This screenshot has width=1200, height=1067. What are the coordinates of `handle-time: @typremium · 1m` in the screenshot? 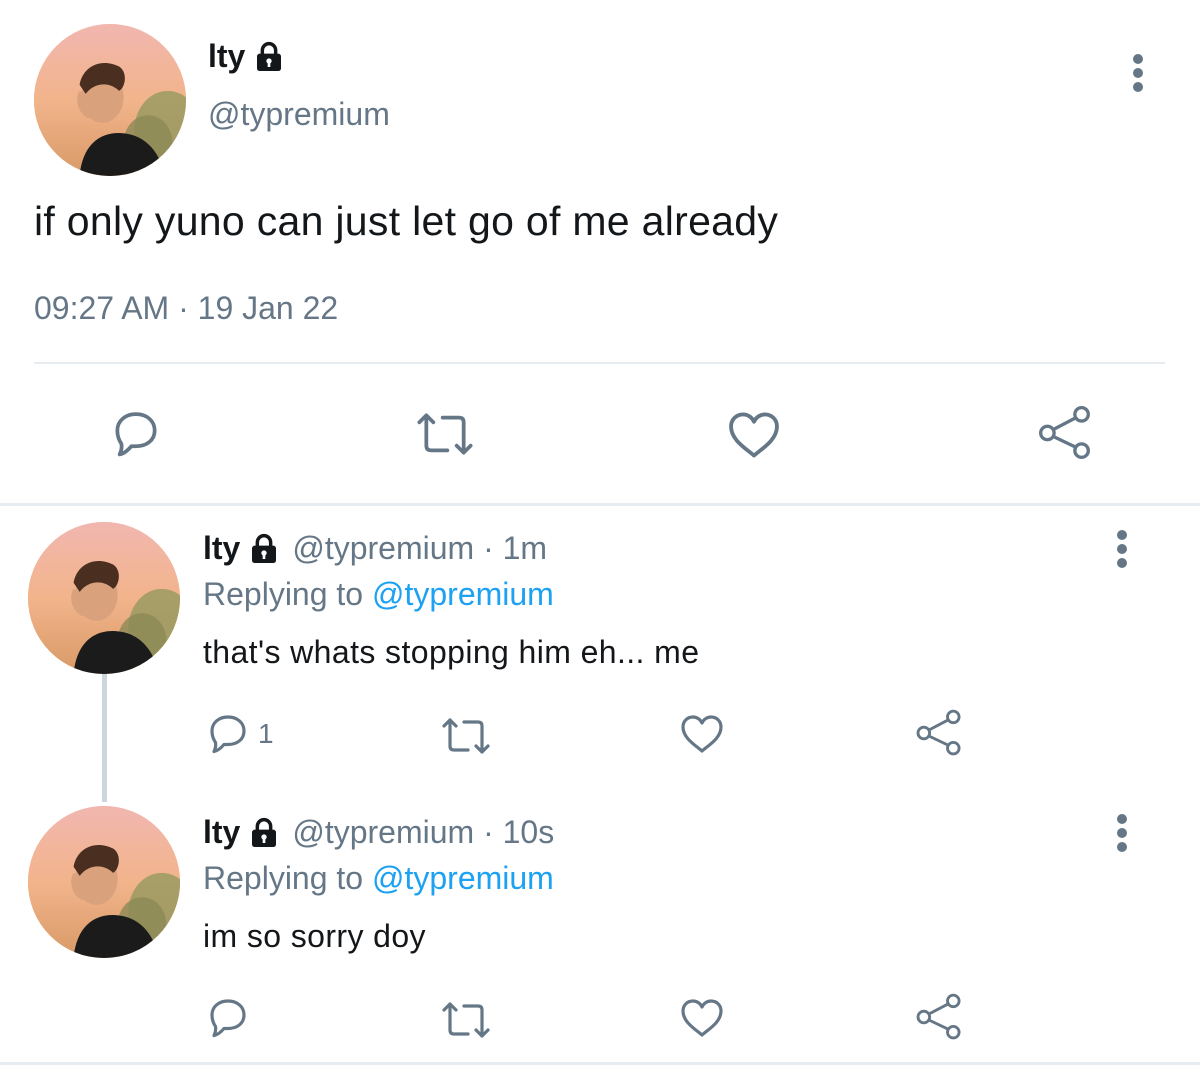 It's located at (420, 548).